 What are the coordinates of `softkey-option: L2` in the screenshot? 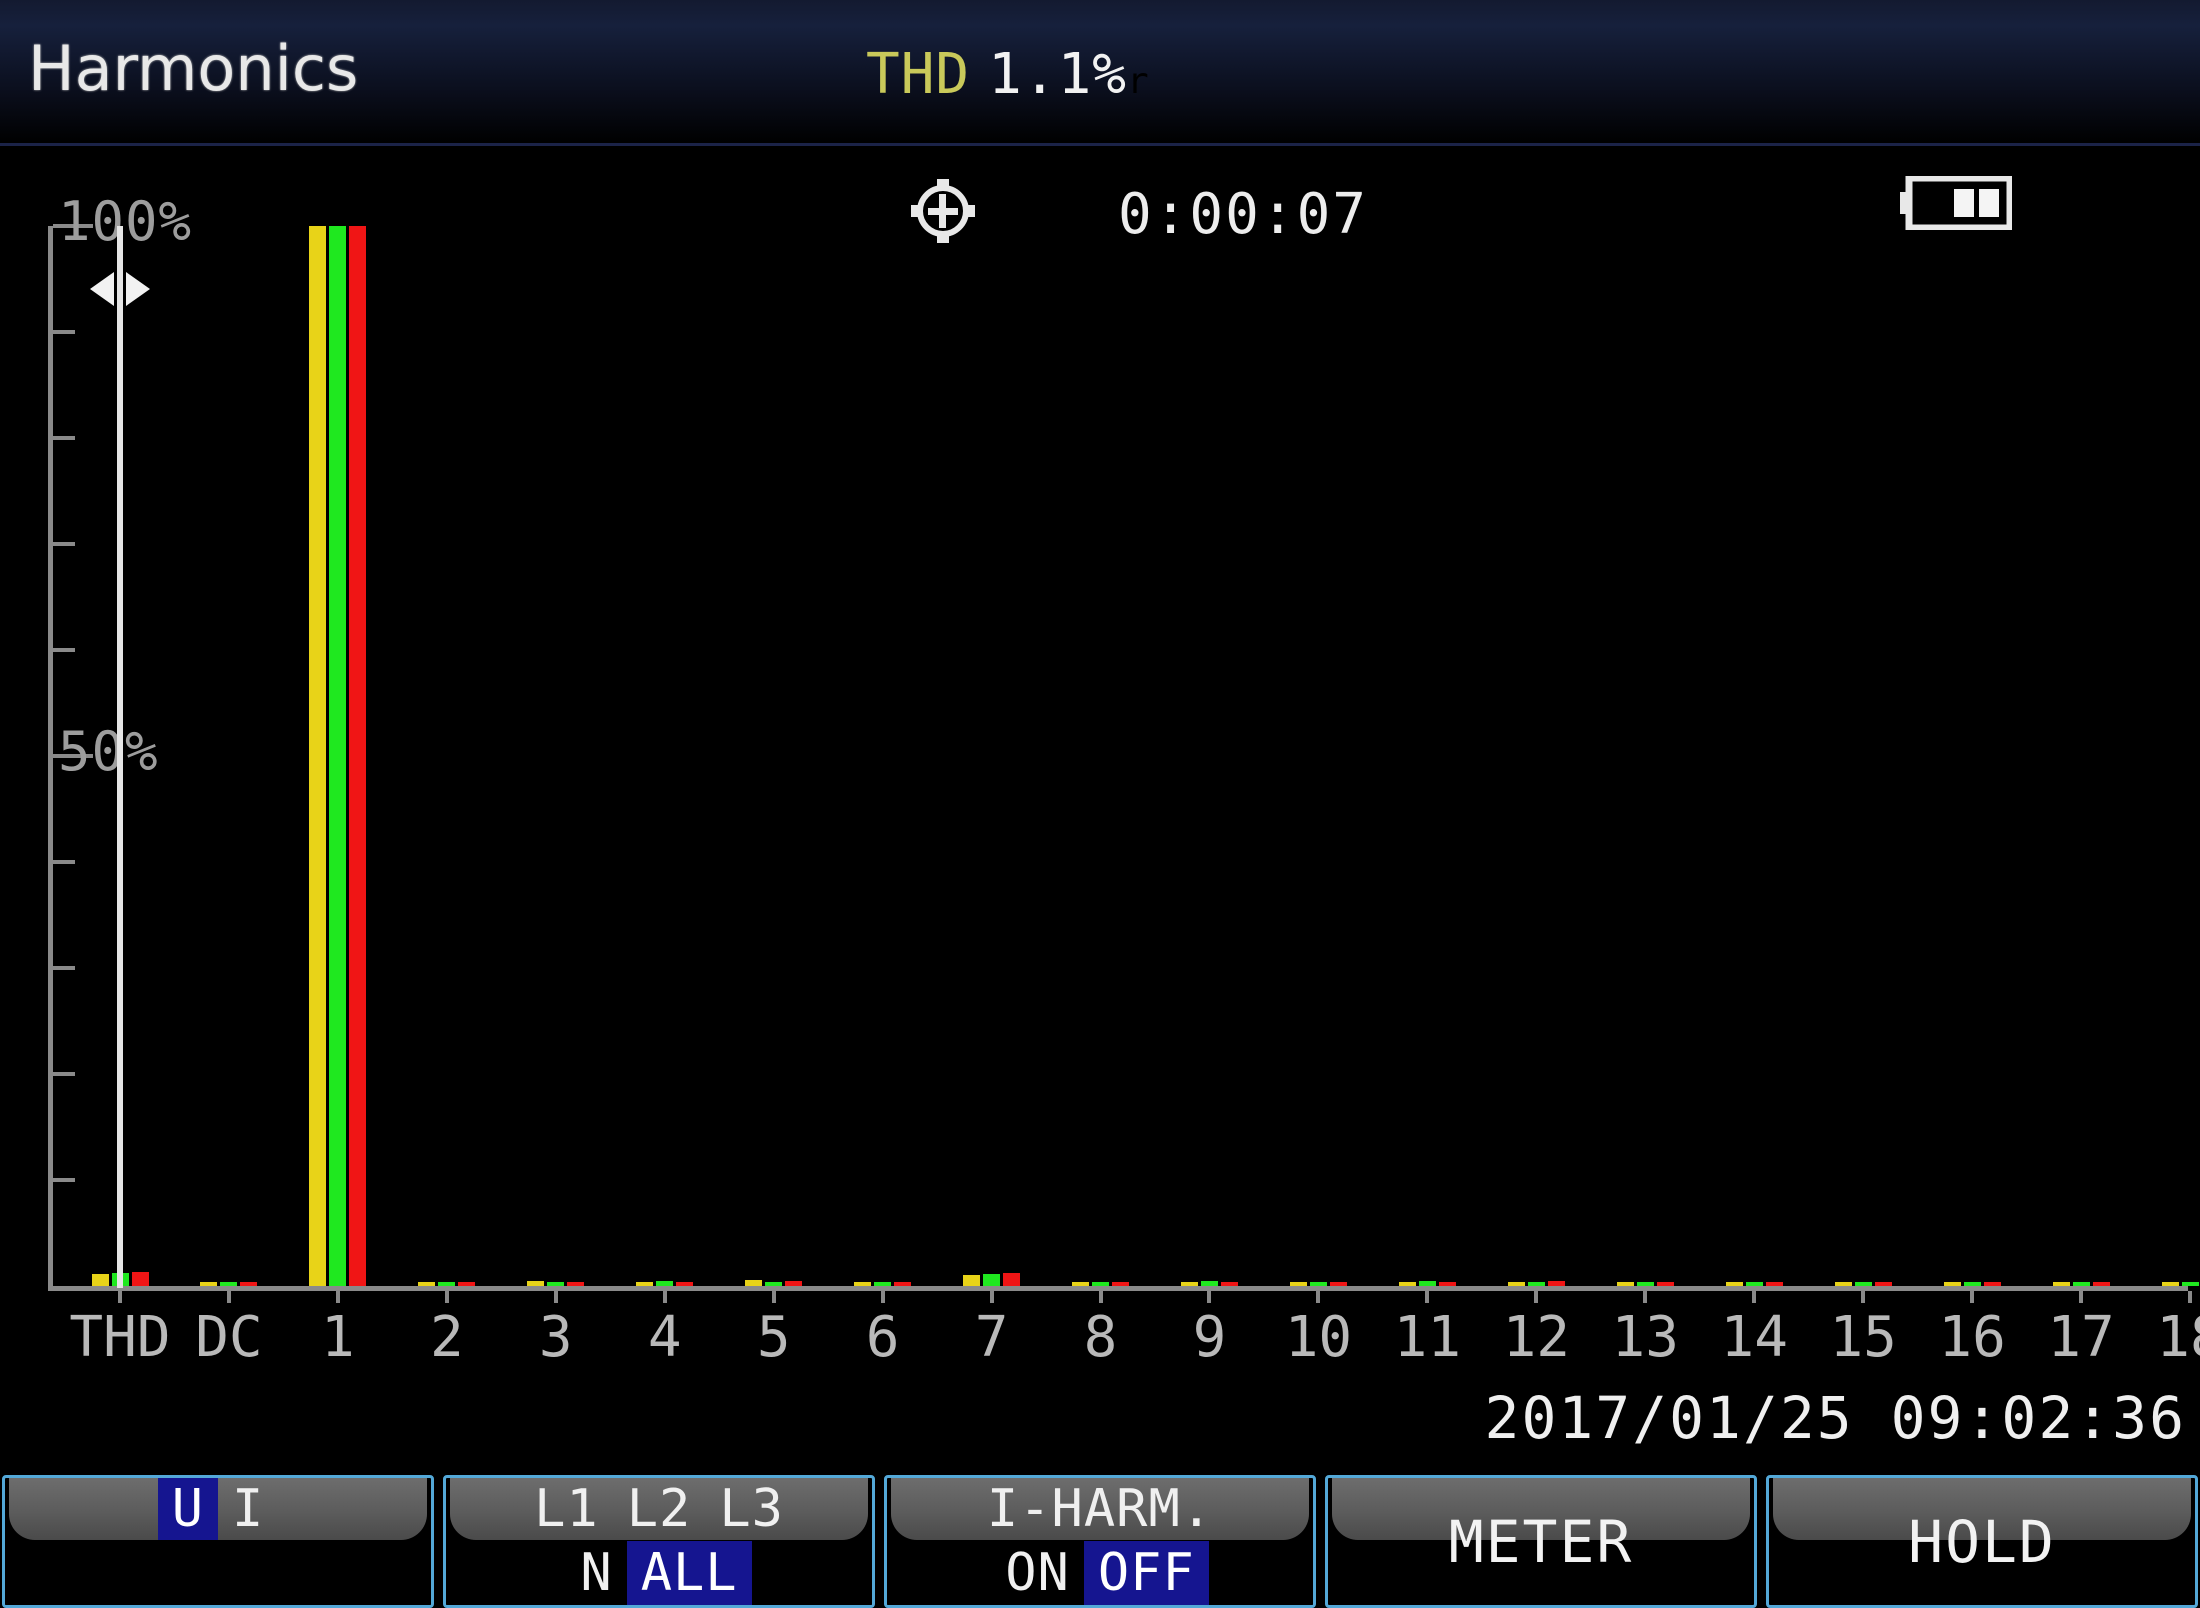 It's located at (659, 1509).